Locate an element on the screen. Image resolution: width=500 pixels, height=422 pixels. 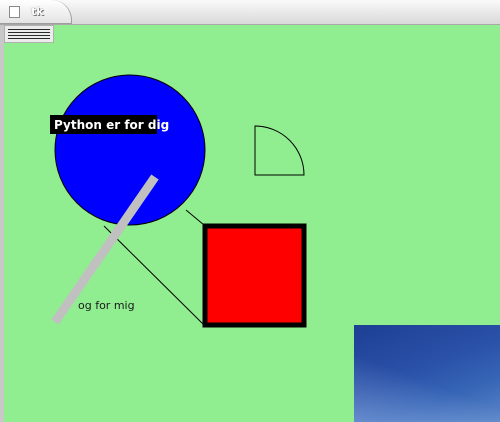
plain-text-label: og for mig is located at coordinates (106, 305).